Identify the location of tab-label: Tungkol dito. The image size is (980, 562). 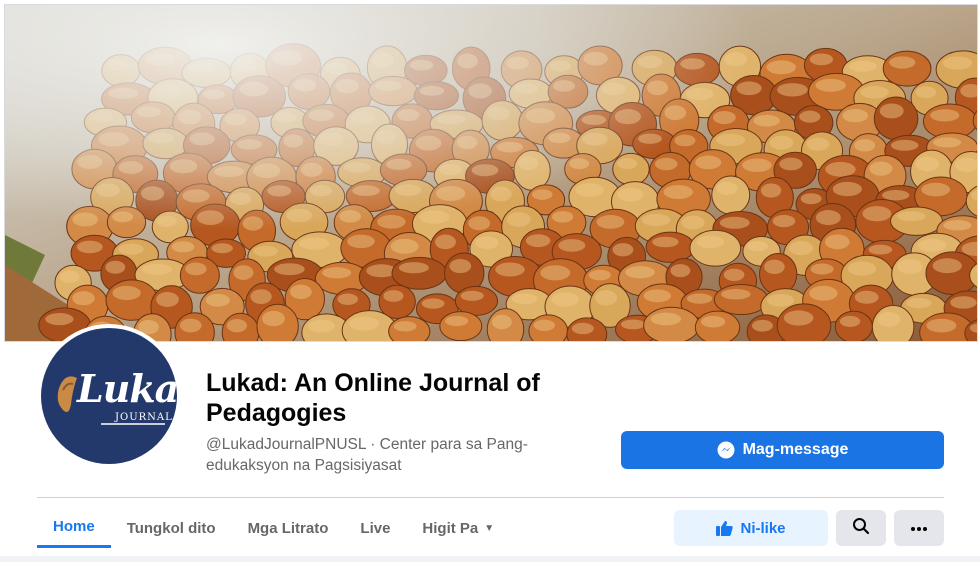
(171, 528).